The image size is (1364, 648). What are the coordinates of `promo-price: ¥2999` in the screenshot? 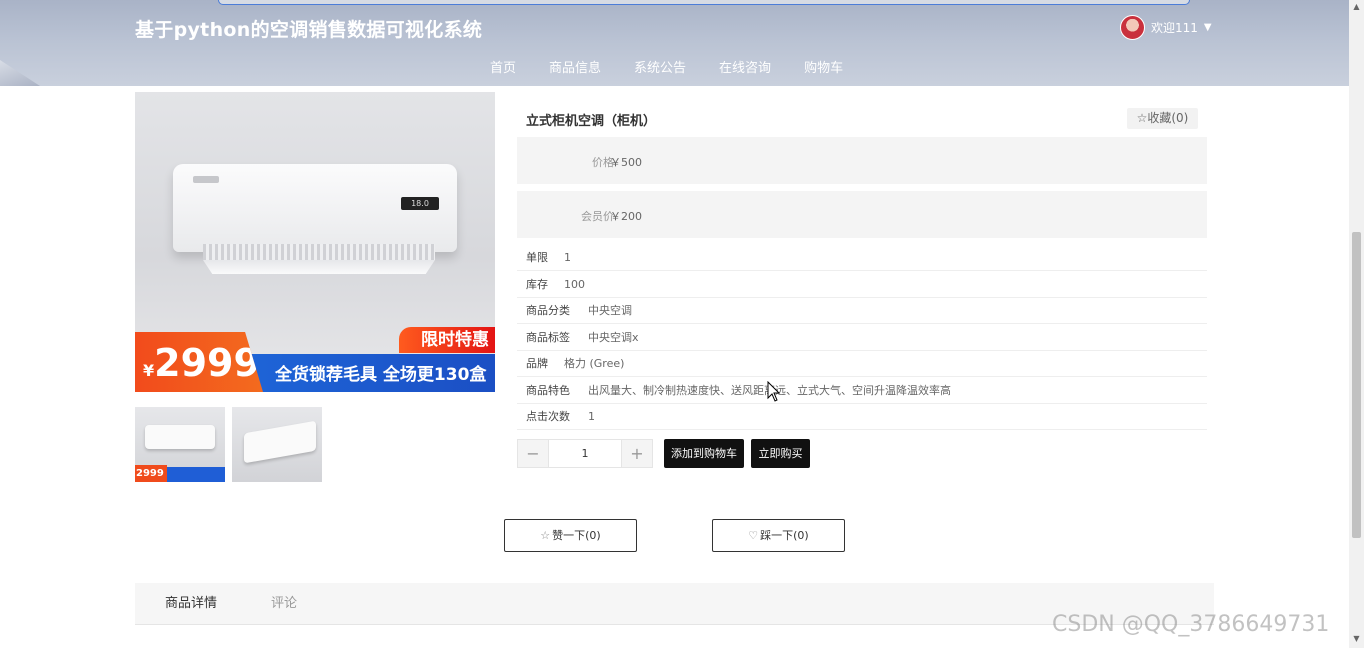 It's located at (199, 362).